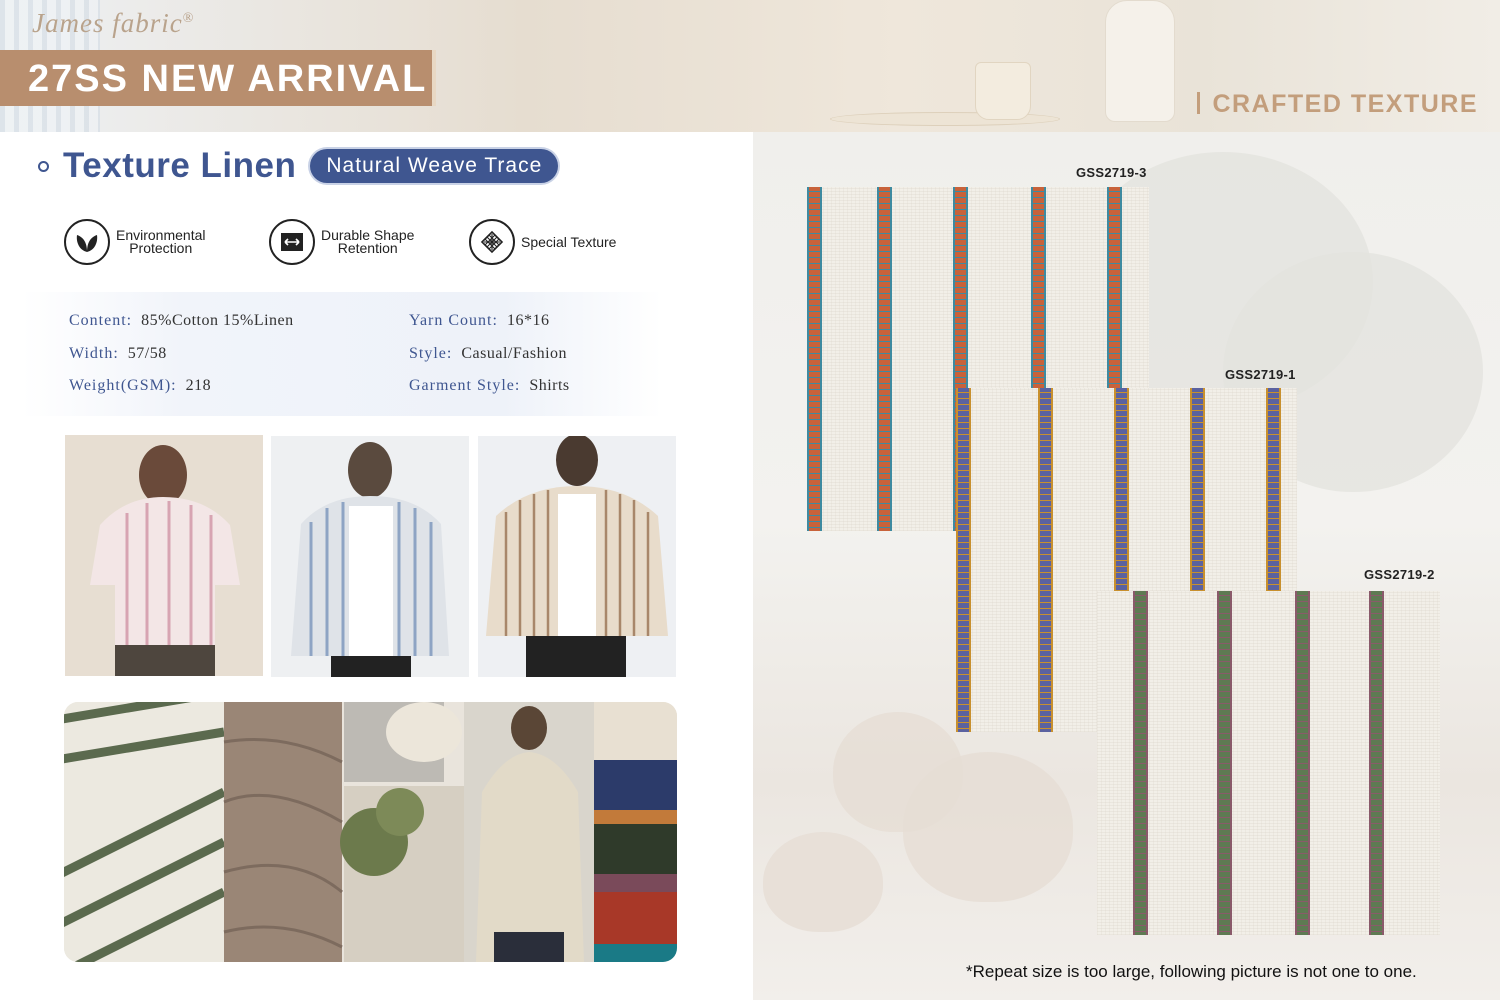 The width and height of the screenshot is (1500, 1000). Describe the element at coordinates (1003, 91) in the screenshot. I see `cup-decoration` at that location.